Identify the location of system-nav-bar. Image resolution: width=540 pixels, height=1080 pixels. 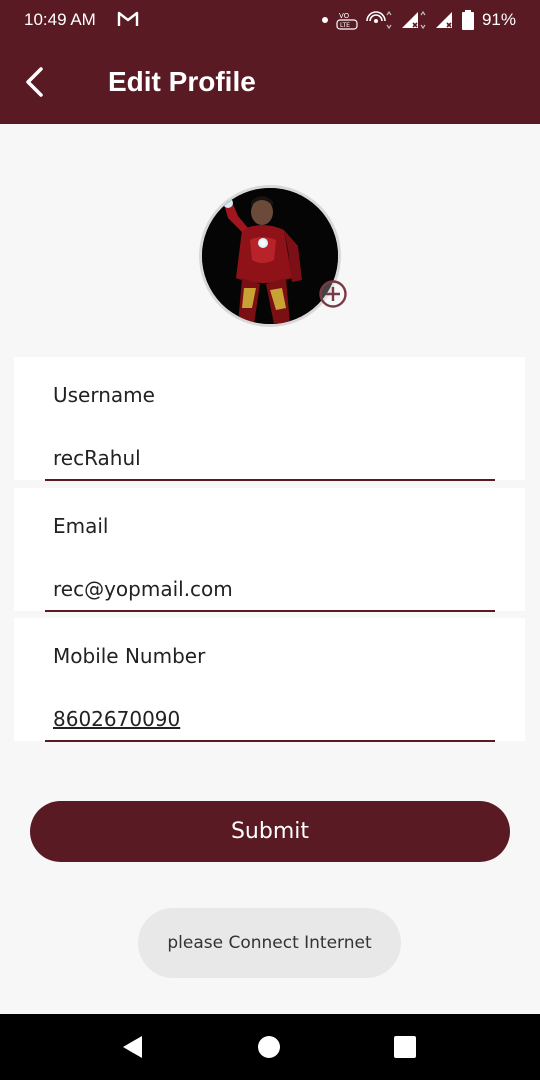
(270, 1047).